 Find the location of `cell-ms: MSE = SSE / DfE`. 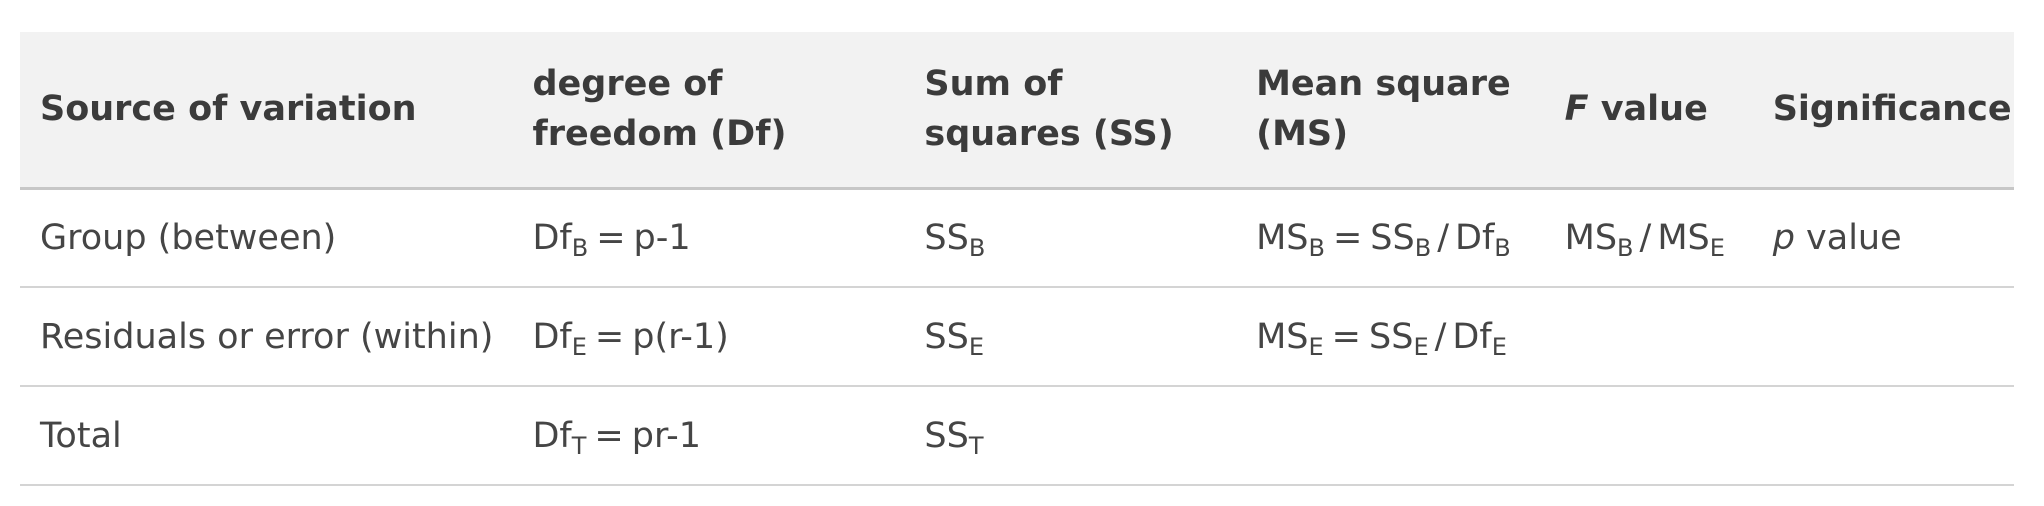

cell-ms: MSE = SSE / DfE is located at coordinates (1390, 337).